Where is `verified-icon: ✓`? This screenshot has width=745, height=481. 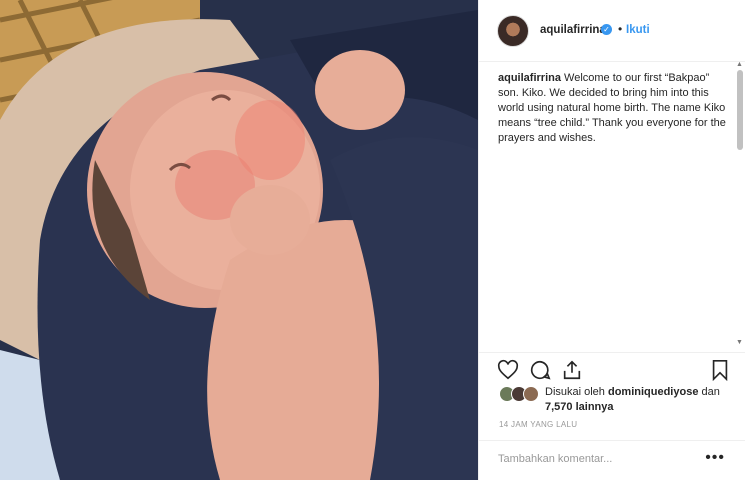 verified-icon: ✓ is located at coordinates (606, 29).